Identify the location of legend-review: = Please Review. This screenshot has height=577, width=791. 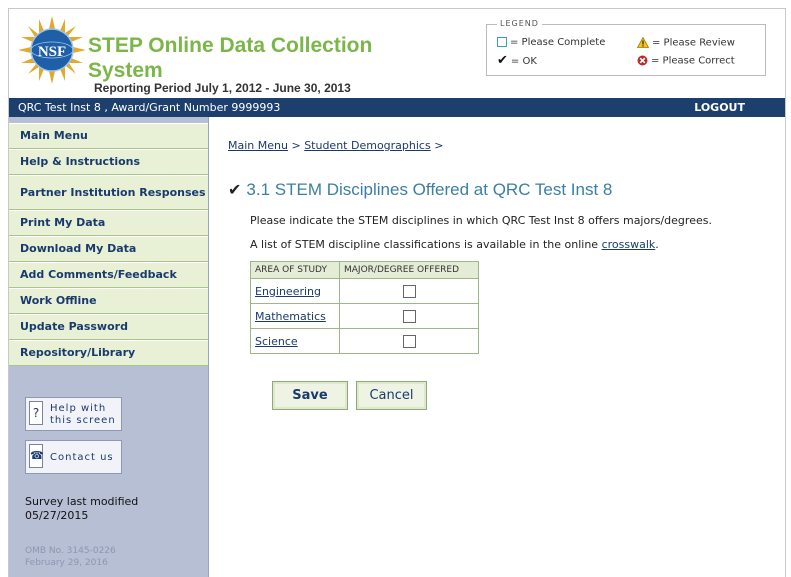
(686, 43).